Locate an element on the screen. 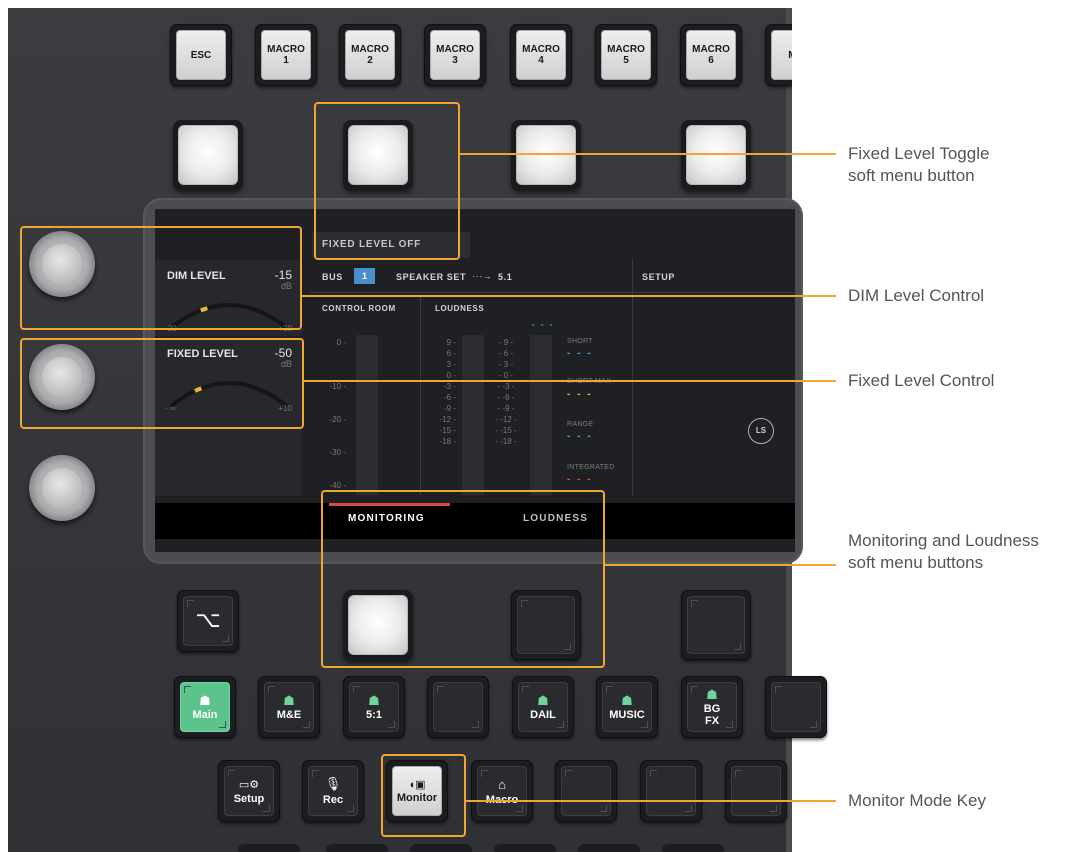  dail-key: ☗ DAIL is located at coordinates (543, 707).